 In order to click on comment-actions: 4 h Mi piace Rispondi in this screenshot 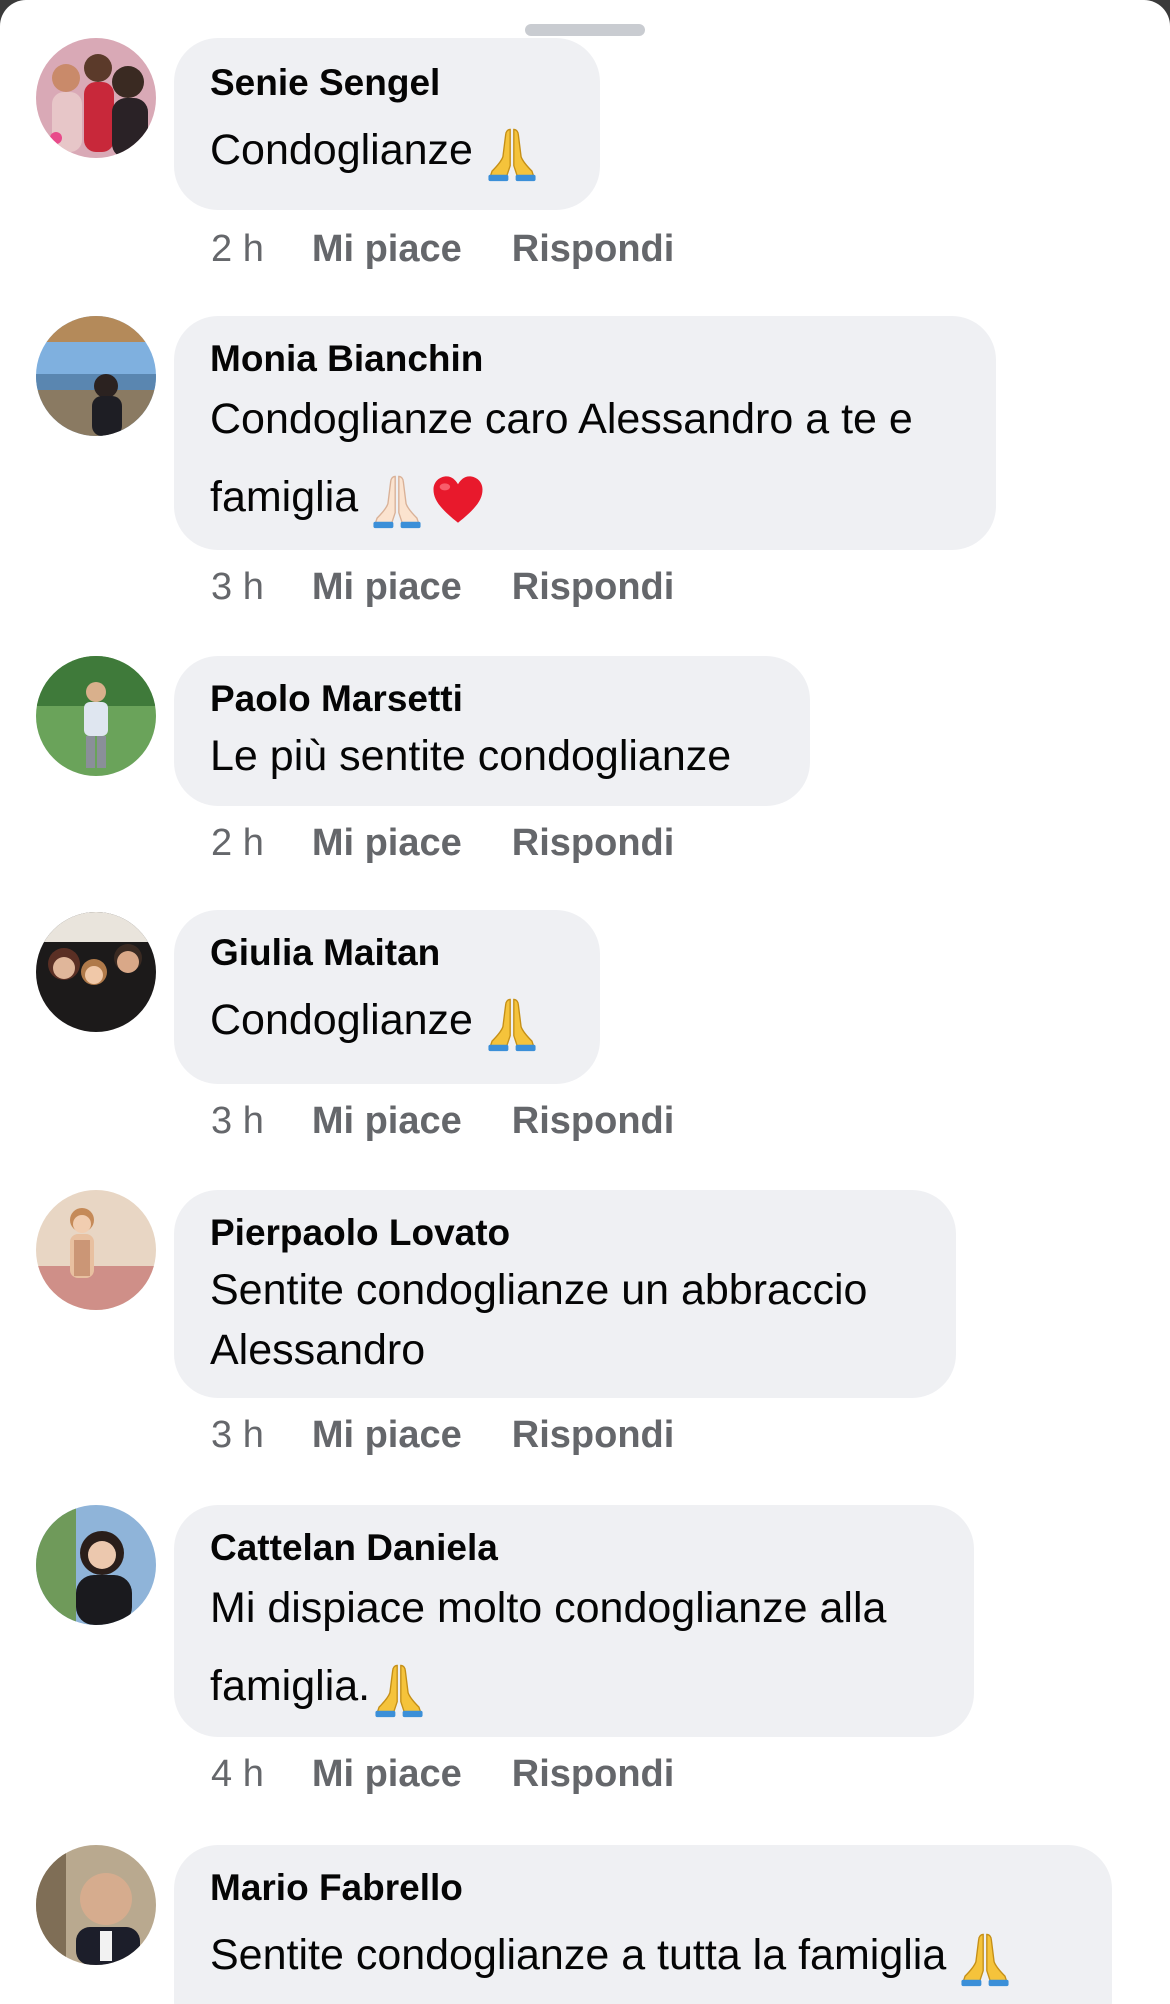, I will do `click(442, 1774)`.